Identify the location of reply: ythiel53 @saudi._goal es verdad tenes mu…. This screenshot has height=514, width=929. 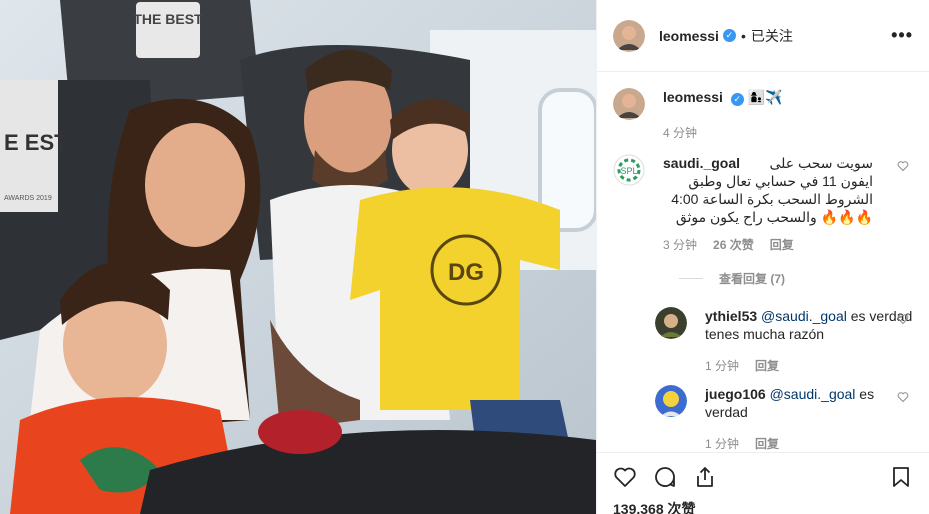
(784, 341).